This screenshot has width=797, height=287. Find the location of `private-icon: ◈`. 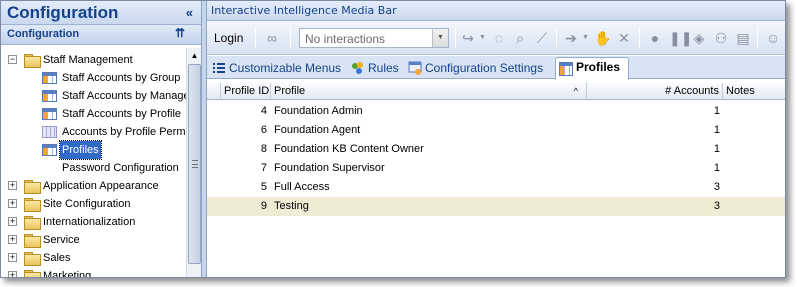

private-icon: ◈ is located at coordinates (699, 38).